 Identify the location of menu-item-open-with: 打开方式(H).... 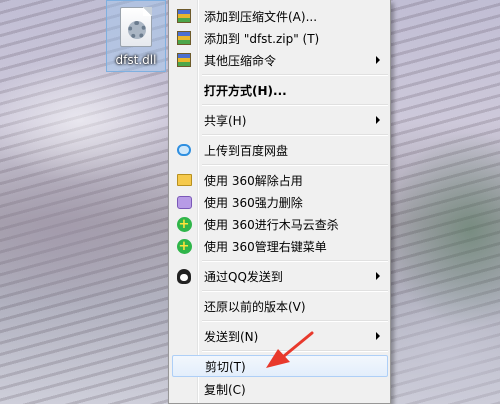
(280, 90).